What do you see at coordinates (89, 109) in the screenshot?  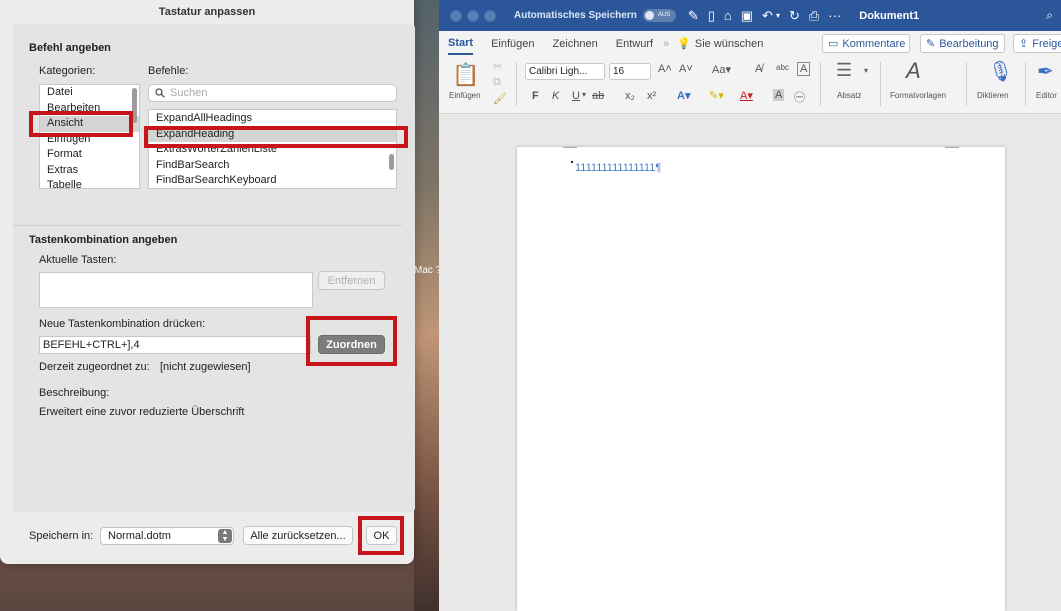 I see `category-item: Bearbeiten` at bounding box center [89, 109].